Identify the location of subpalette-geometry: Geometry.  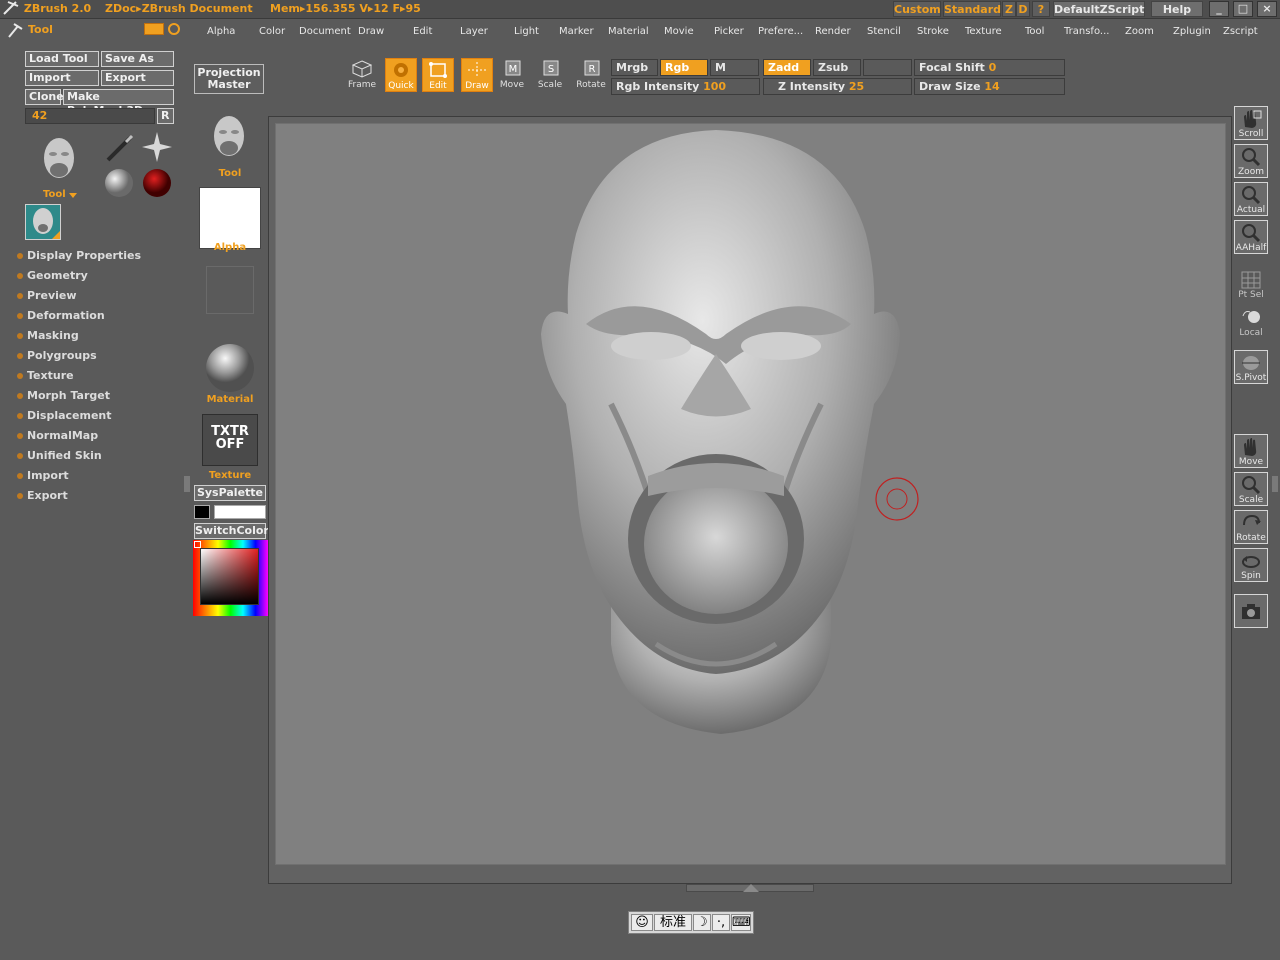
(52, 275).